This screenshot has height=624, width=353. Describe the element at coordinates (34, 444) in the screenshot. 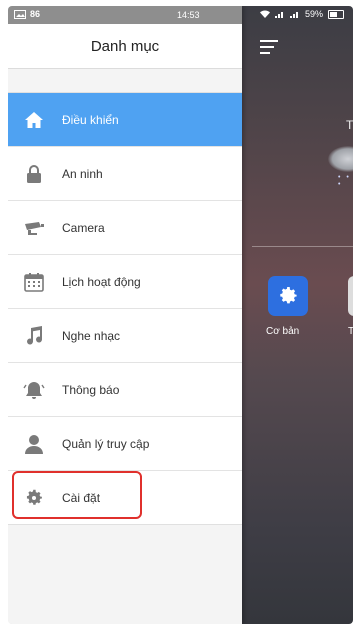

I see `user-icon` at that location.